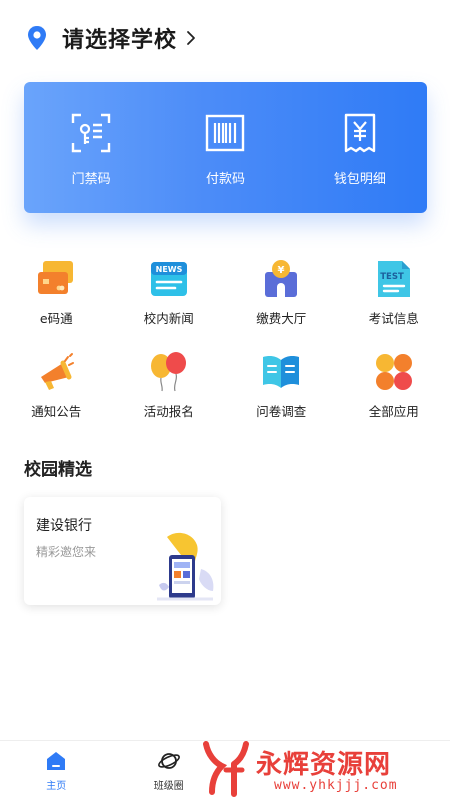 The image size is (450, 800). Describe the element at coordinates (168, 372) in the screenshot. I see `balloons-icon` at that location.